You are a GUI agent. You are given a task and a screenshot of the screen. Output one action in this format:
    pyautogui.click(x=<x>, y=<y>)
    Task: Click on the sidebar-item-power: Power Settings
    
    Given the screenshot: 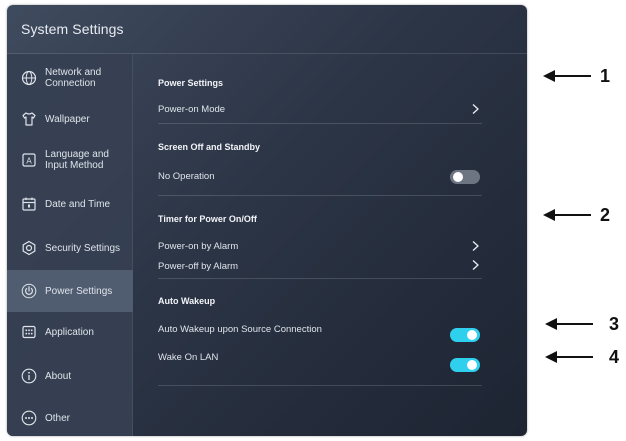 What is the action you would take?
    pyautogui.click(x=70, y=291)
    